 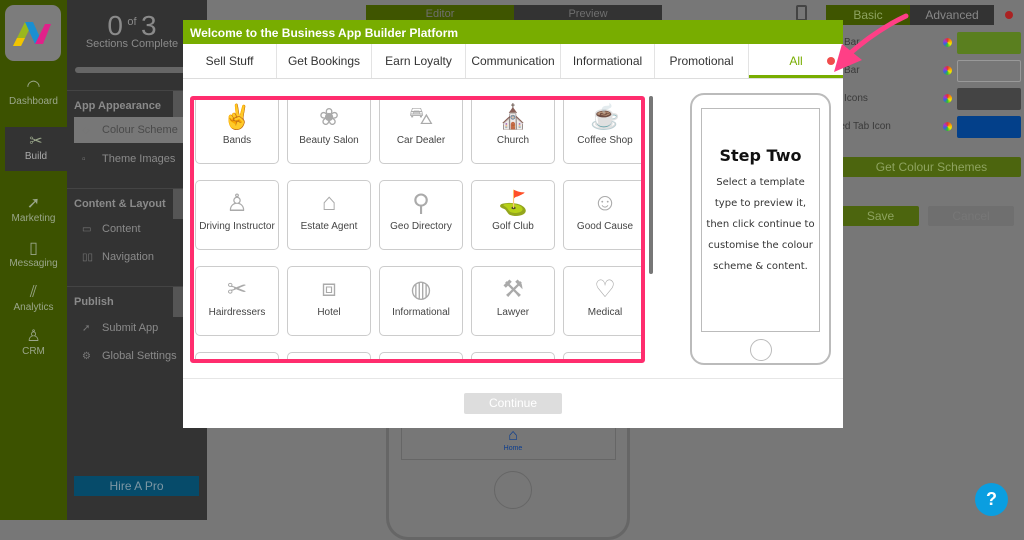 I want to click on template-label: Beauty Salon, so click(x=329, y=140).